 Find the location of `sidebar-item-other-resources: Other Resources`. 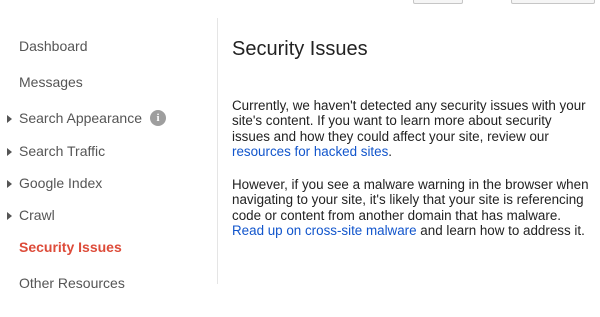

sidebar-item-other-resources: Other Resources is located at coordinates (108, 283).